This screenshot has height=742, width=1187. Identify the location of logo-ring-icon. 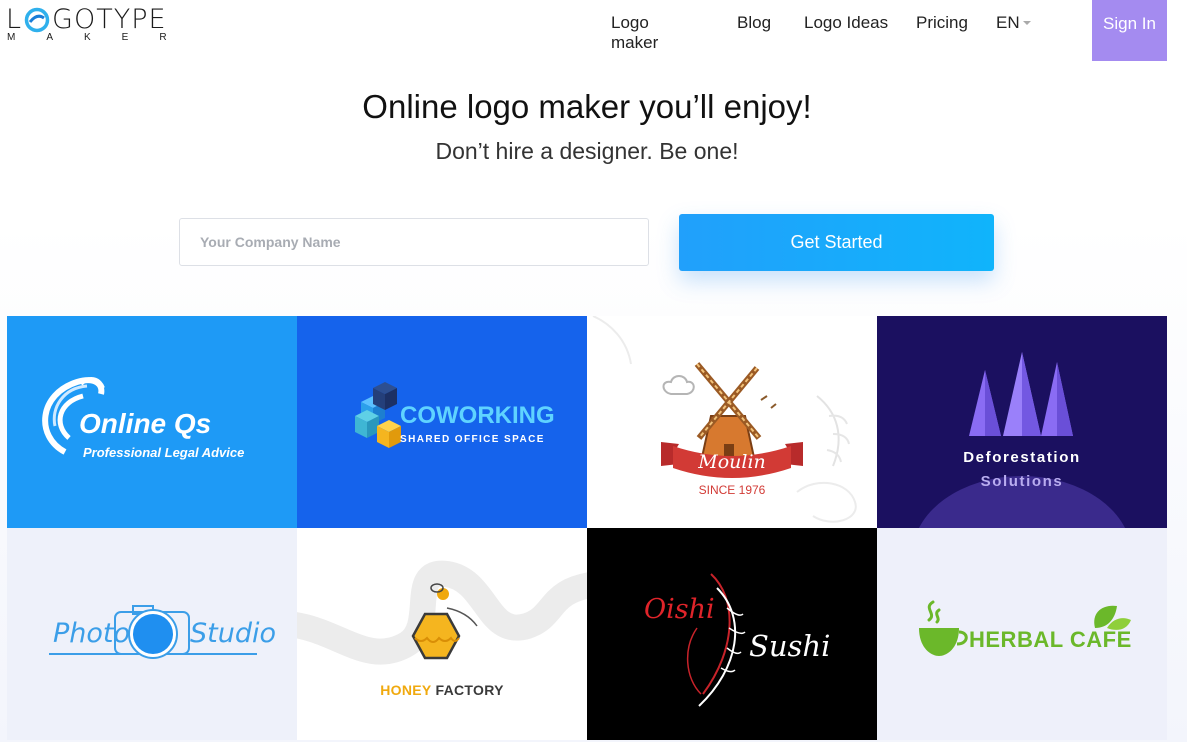
(37, 19).